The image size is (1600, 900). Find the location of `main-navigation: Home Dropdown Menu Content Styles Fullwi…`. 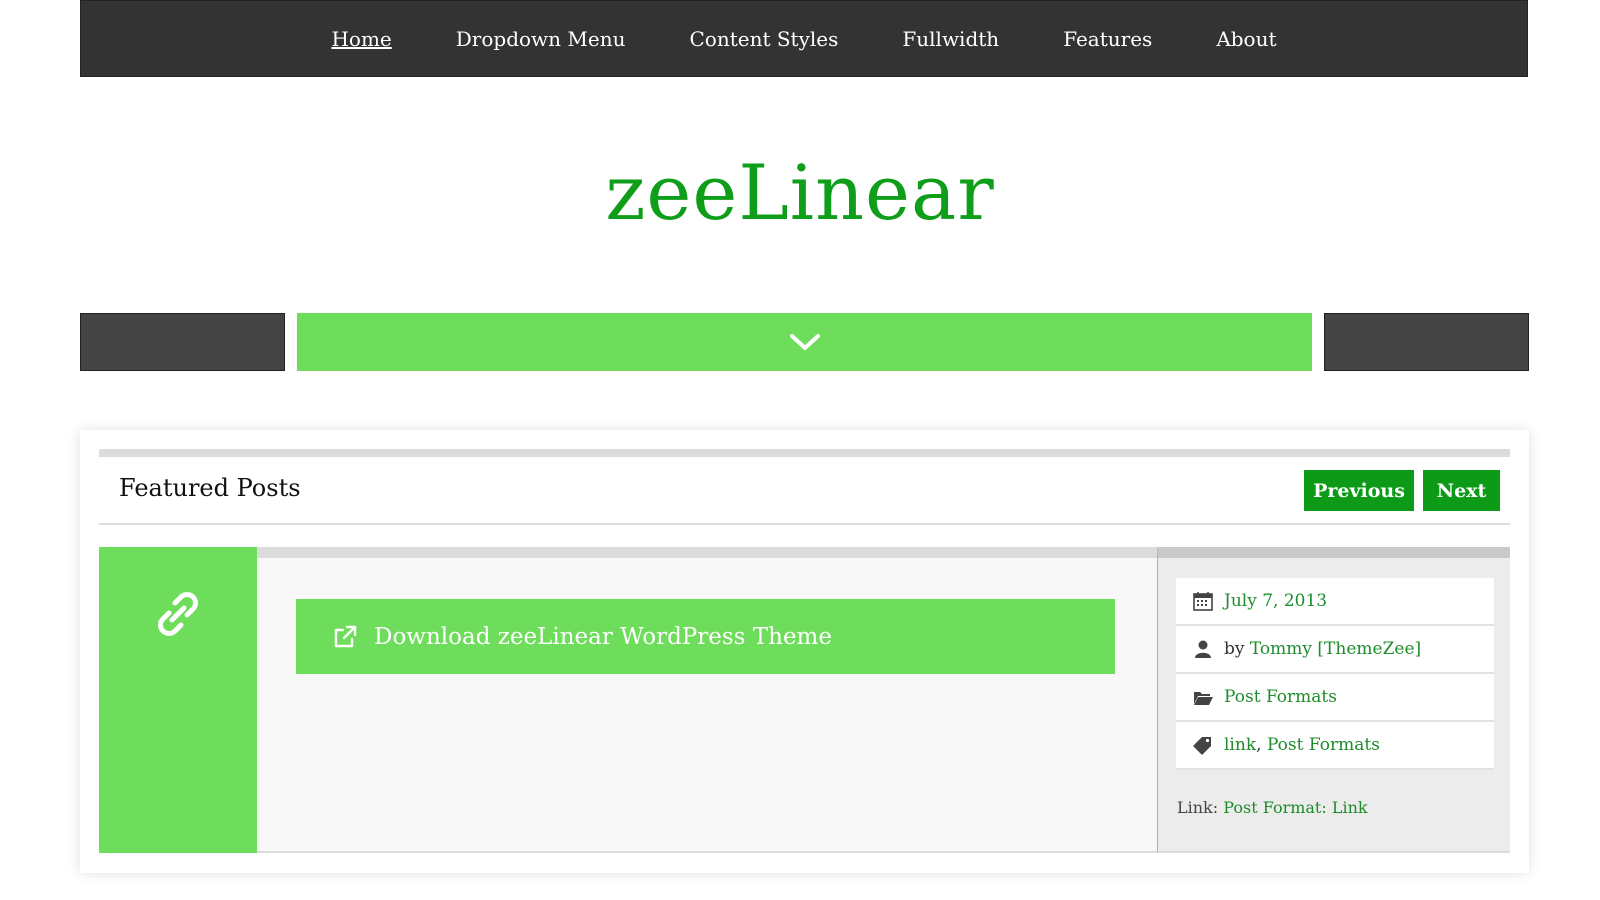

main-navigation: Home Dropdown Menu Content Styles Fullwi… is located at coordinates (804, 38).